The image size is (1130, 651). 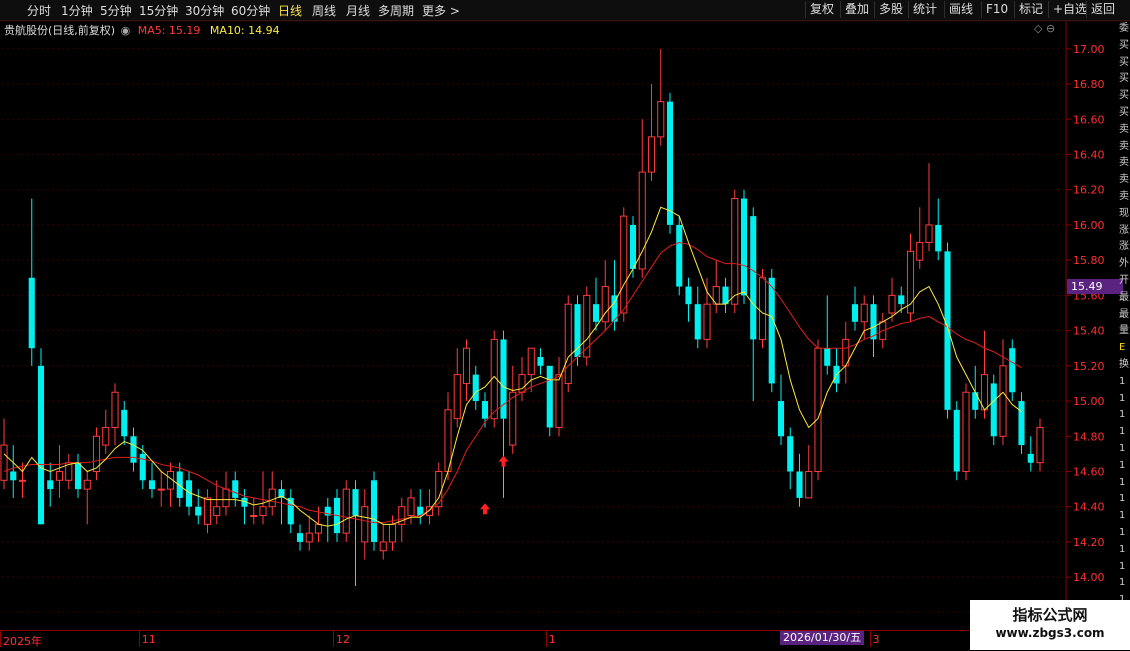 I want to click on quote-field-18: 量, so click(x=1124, y=331).